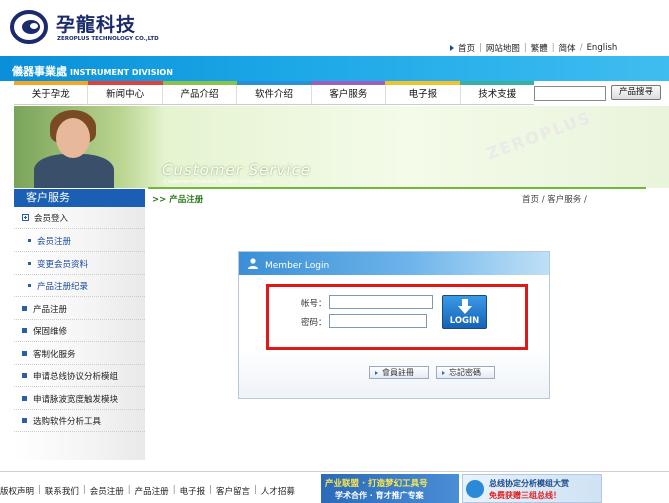 Image resolution: width=669 pixels, height=503 pixels. What do you see at coordinates (79, 241) in the screenshot?
I see `sidebar-item-member-register: 会员注册` at bounding box center [79, 241].